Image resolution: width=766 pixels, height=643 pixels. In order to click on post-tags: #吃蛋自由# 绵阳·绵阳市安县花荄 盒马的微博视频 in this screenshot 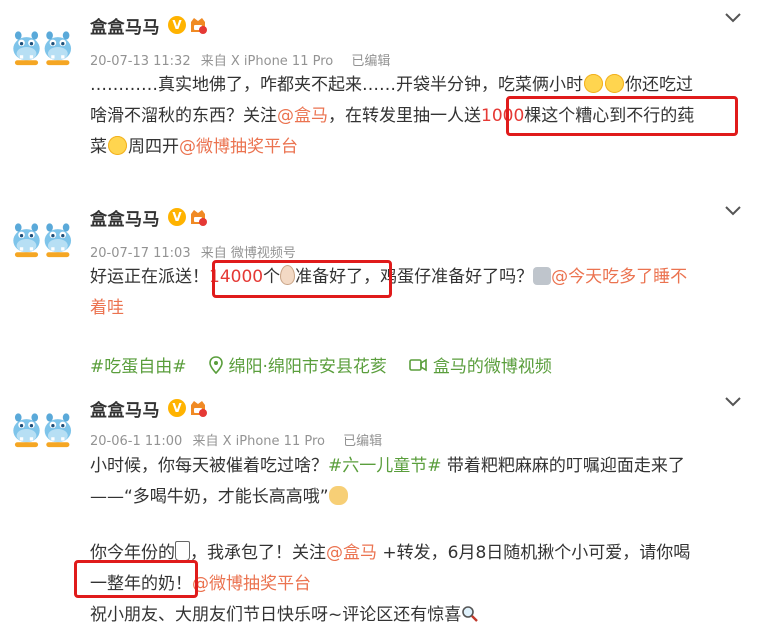, I will do `click(321, 364)`.